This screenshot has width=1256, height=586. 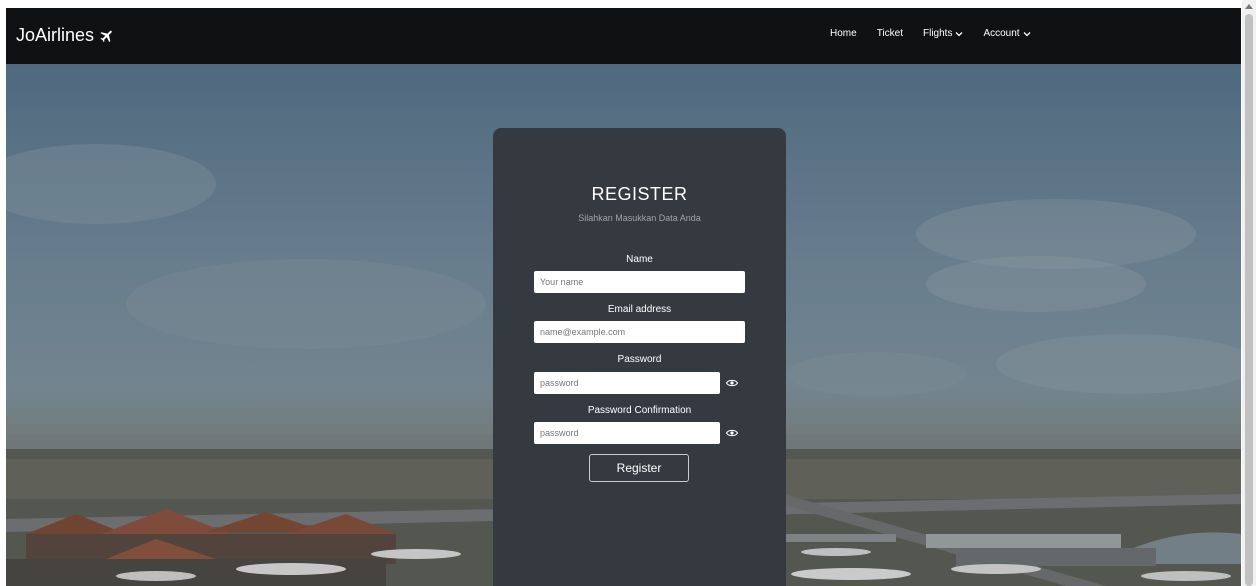 I want to click on password-confirmation-label: Password Confirmation, so click(x=639, y=410).